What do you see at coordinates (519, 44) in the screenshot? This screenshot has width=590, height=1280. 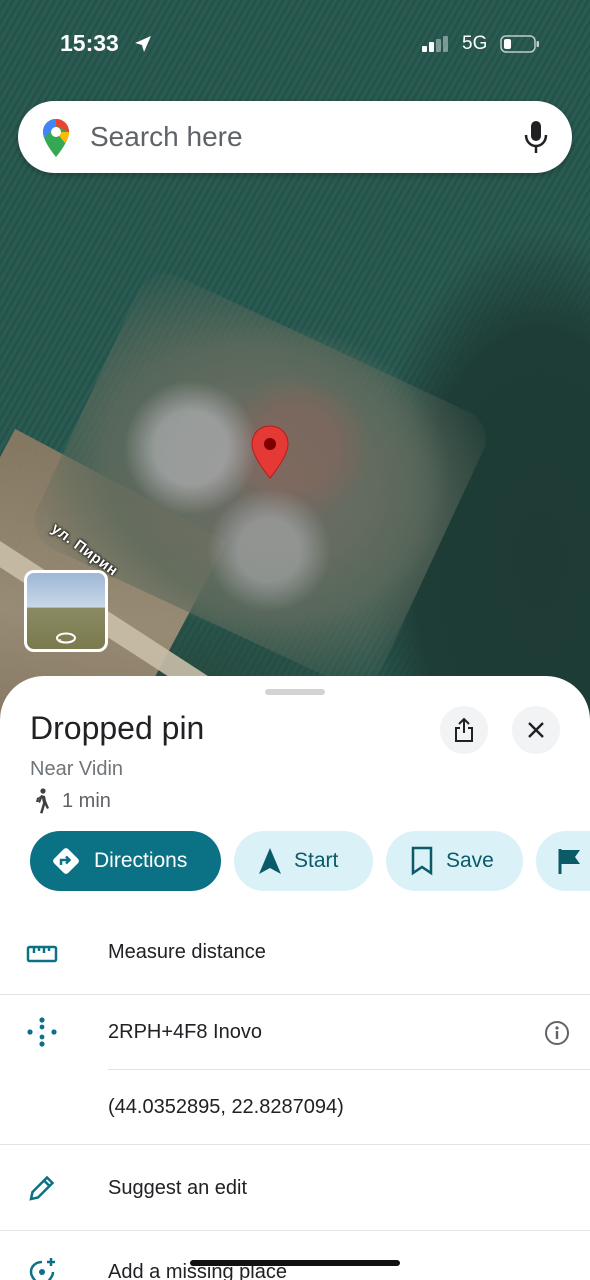 I see `battery-icon` at bounding box center [519, 44].